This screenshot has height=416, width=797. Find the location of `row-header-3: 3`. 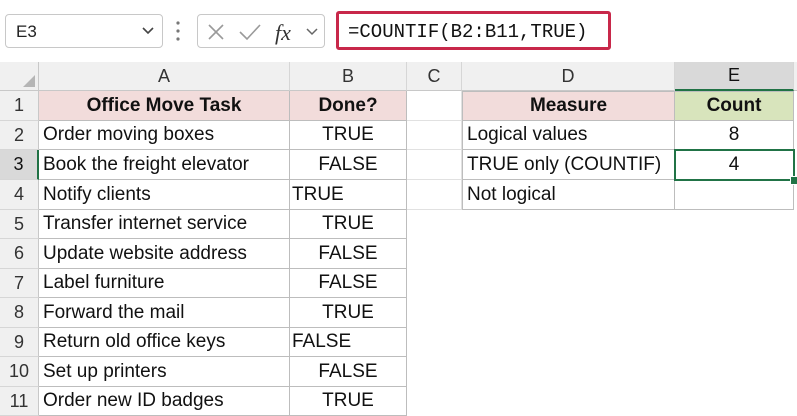

row-header-3: 3 is located at coordinates (19, 165).